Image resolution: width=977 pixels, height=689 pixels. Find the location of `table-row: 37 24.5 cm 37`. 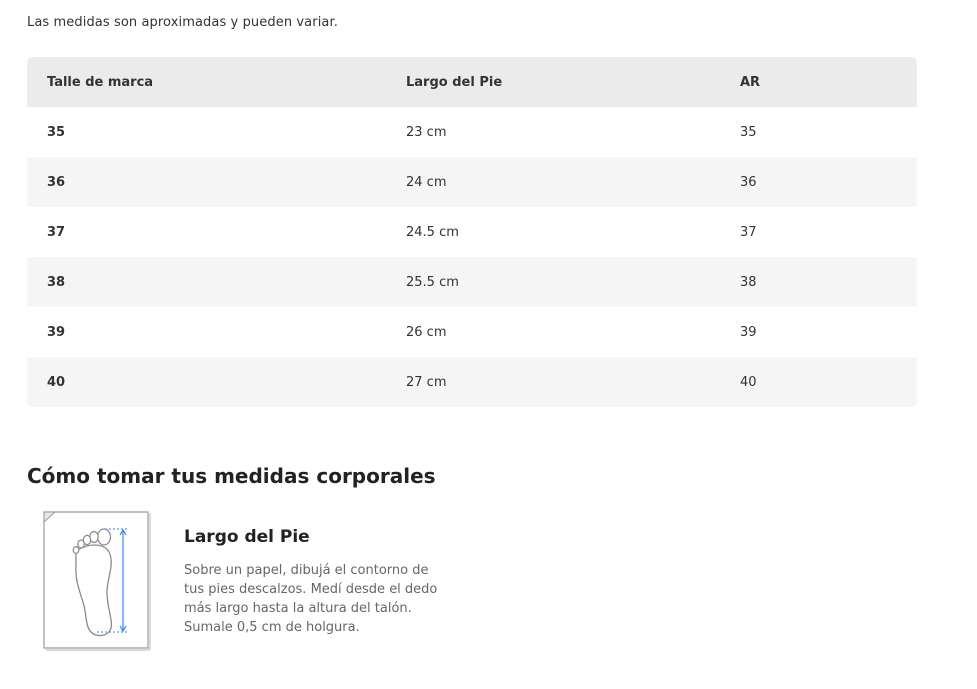

table-row: 37 24.5 cm 37 is located at coordinates (472, 232).